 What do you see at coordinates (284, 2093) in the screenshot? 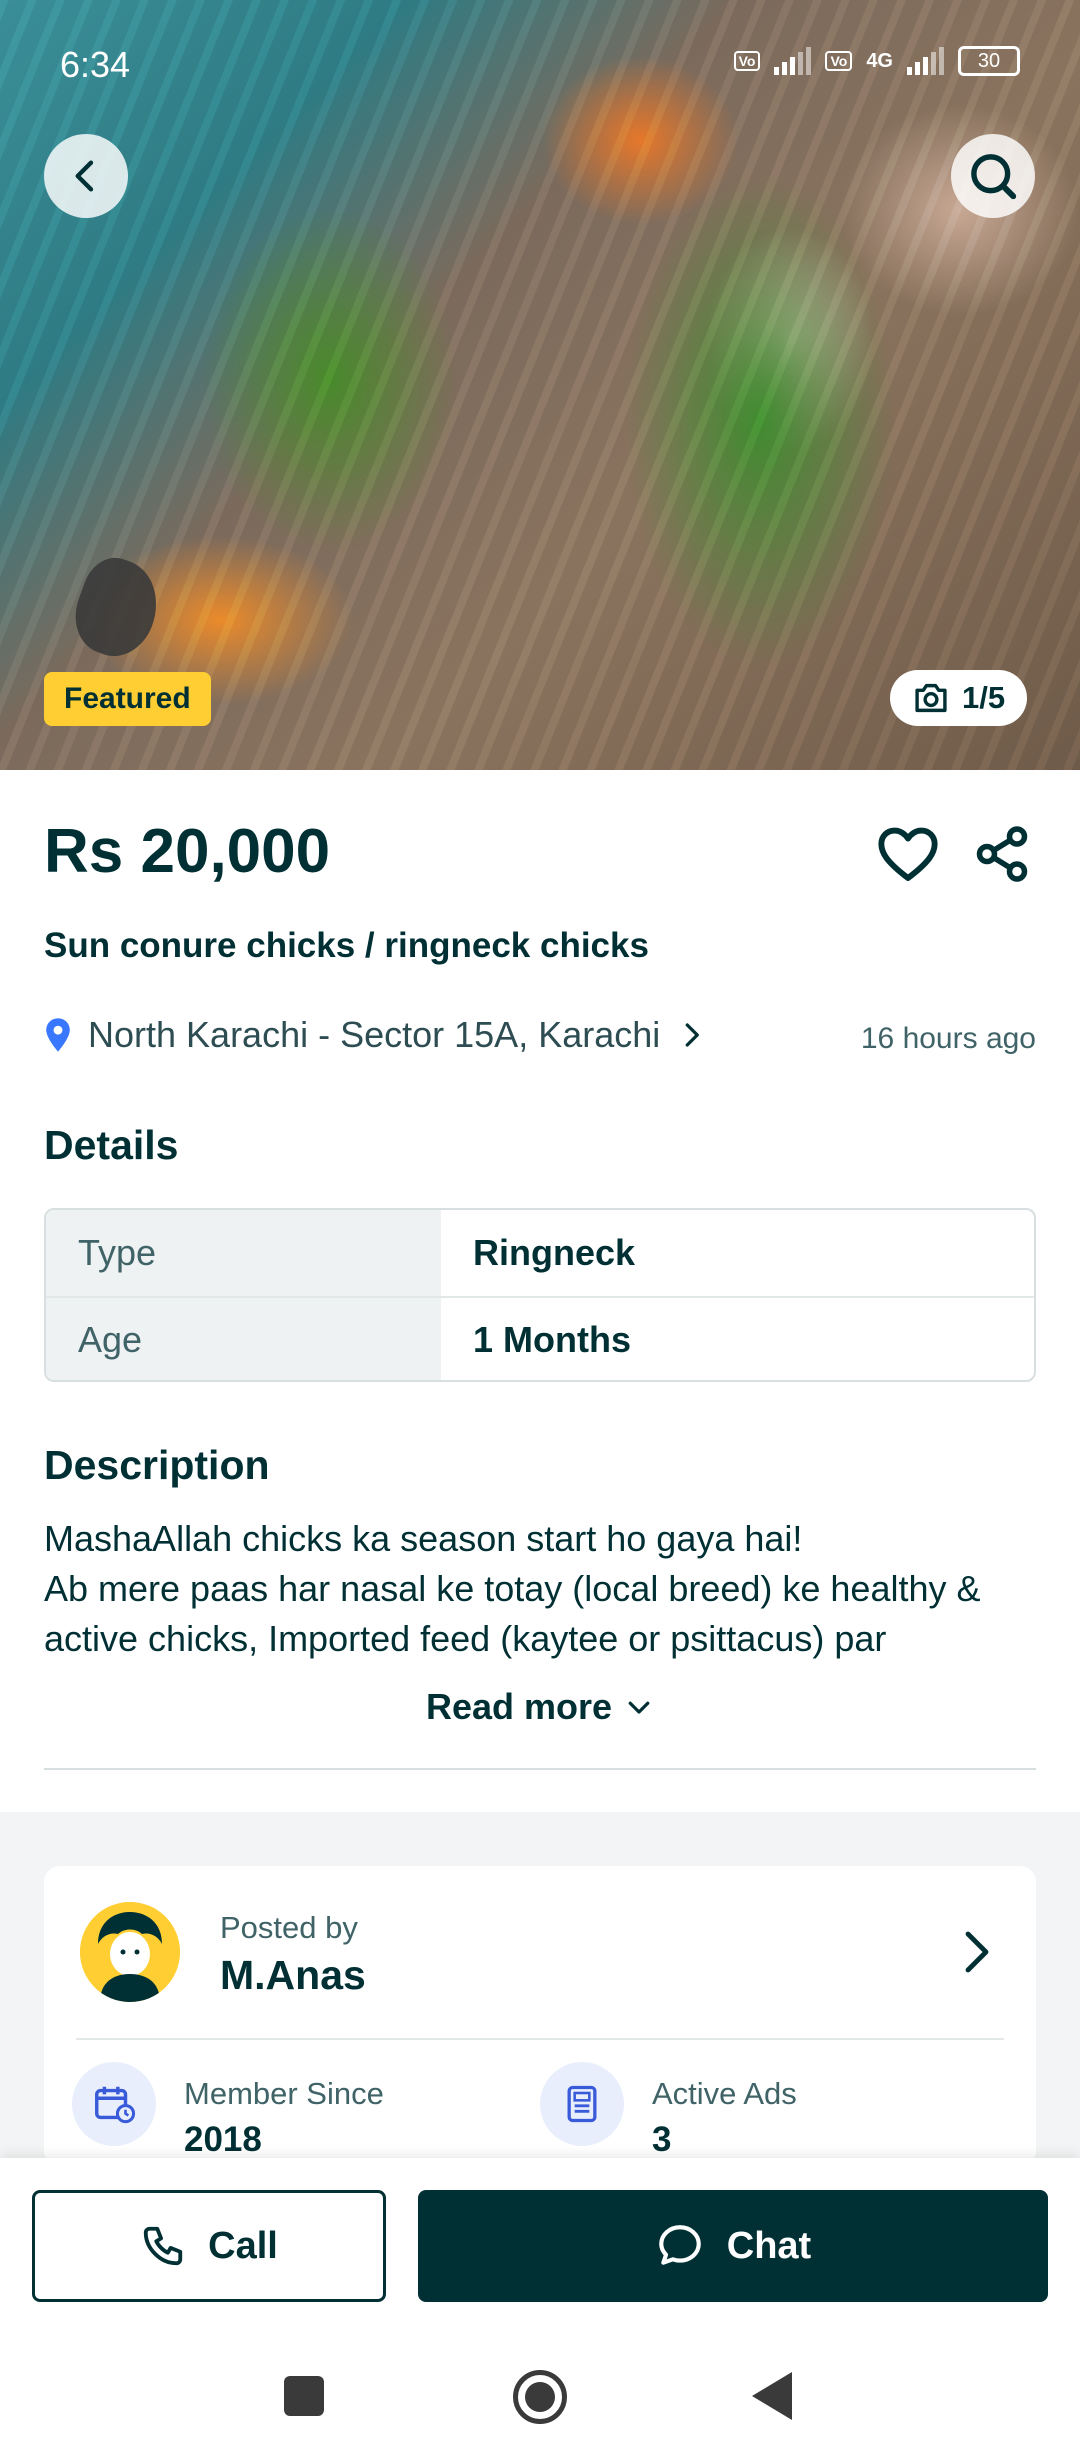
I see `member-since-label: Member Since` at bounding box center [284, 2093].